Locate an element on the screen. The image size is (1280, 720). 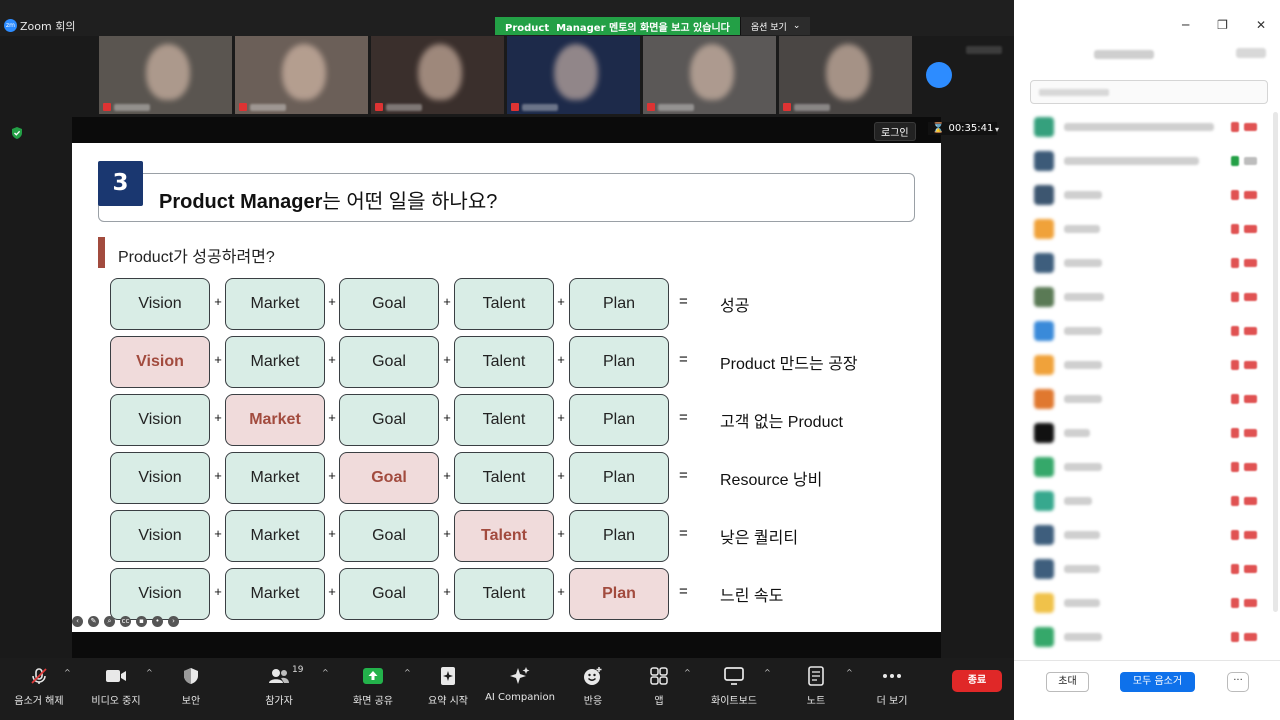
view-options-button: 옵션 보기 ⌄ is located at coordinates (775, 26).